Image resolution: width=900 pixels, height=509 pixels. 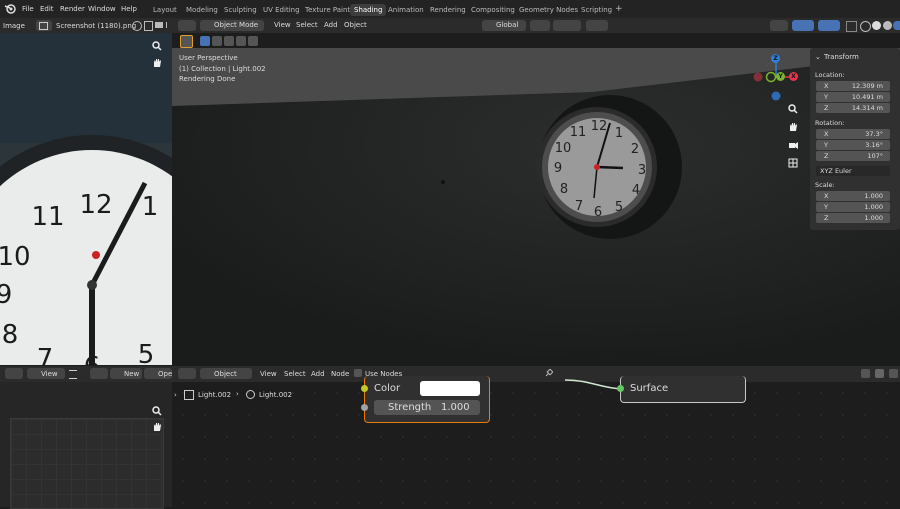 What do you see at coordinates (137, 26) in the screenshot?
I see `fake-user-icon` at bounding box center [137, 26].